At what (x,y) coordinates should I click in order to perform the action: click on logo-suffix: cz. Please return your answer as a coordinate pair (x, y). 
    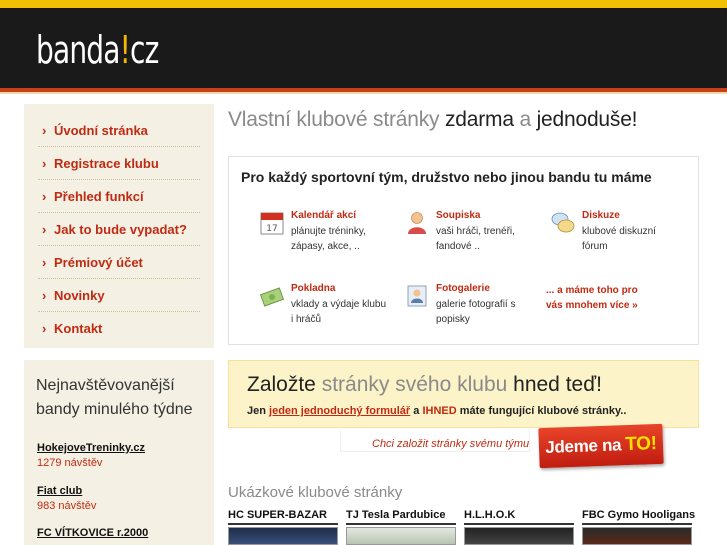
    Looking at the image, I should click on (144, 50).